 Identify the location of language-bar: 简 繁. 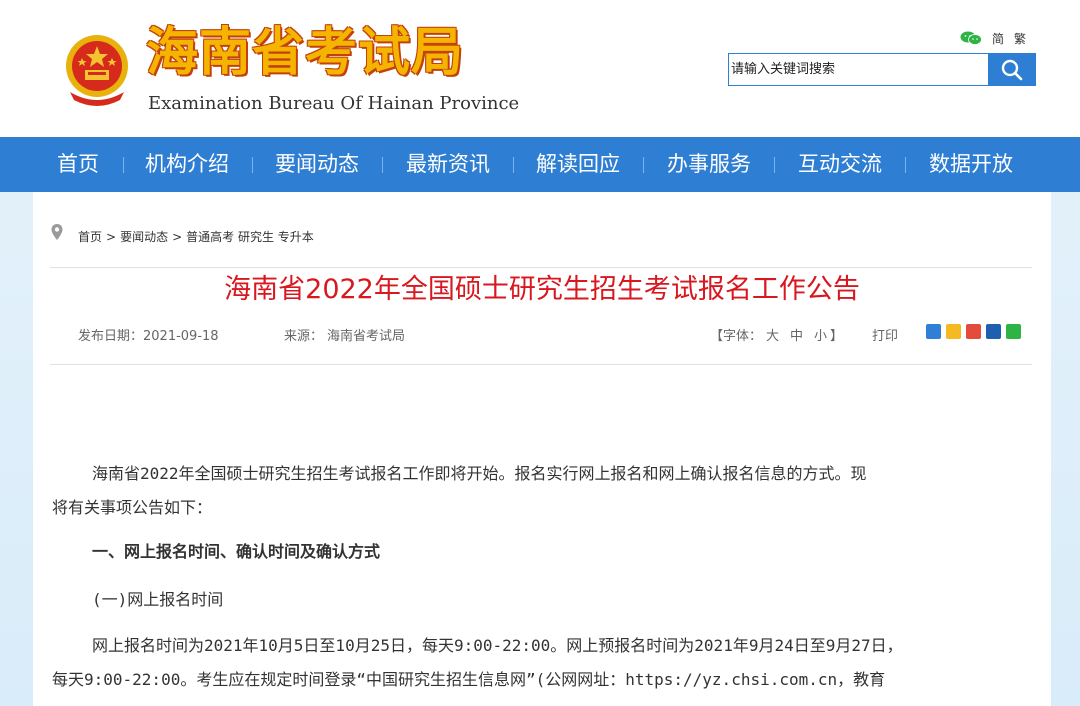
(993, 38).